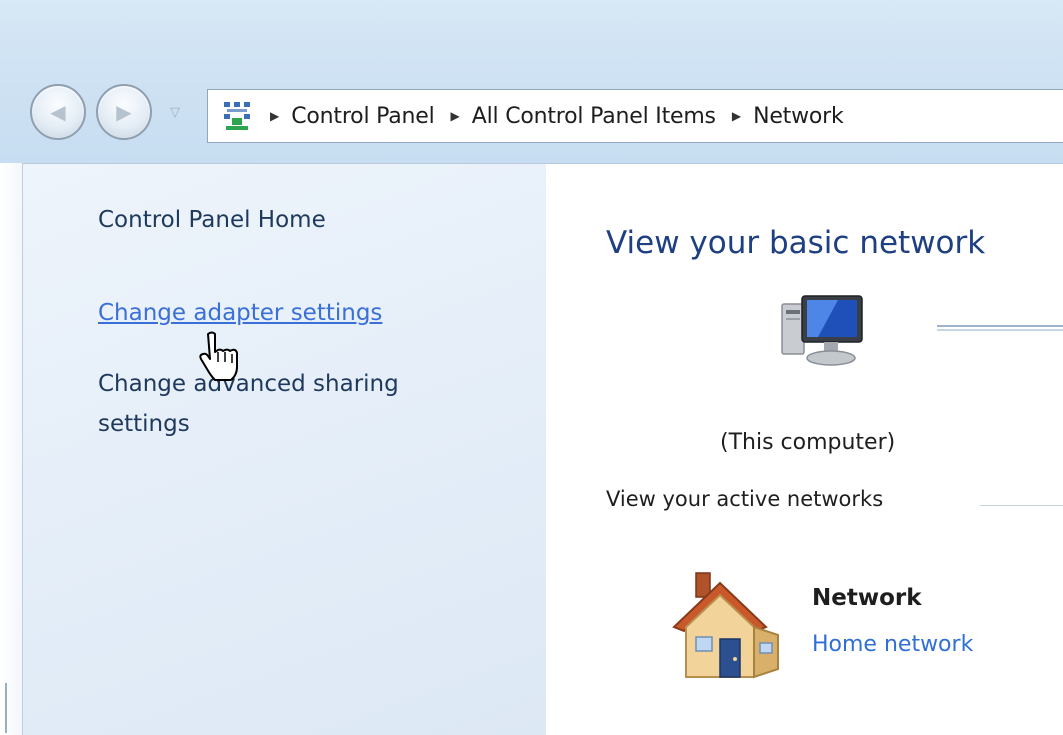 Image resolution: width=1063 pixels, height=735 pixels. Describe the element at coordinates (798, 116) in the screenshot. I see `breadcrumb-network: Network` at that location.